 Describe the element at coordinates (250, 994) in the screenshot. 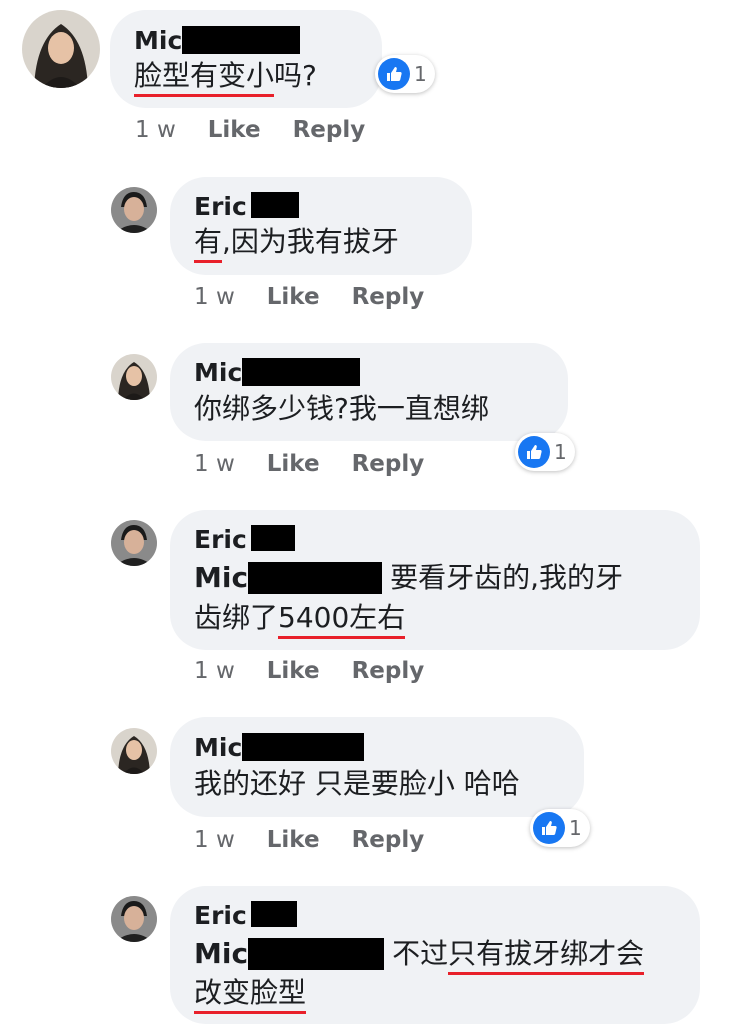

I see `comment-text-line: 改变脸型` at that location.